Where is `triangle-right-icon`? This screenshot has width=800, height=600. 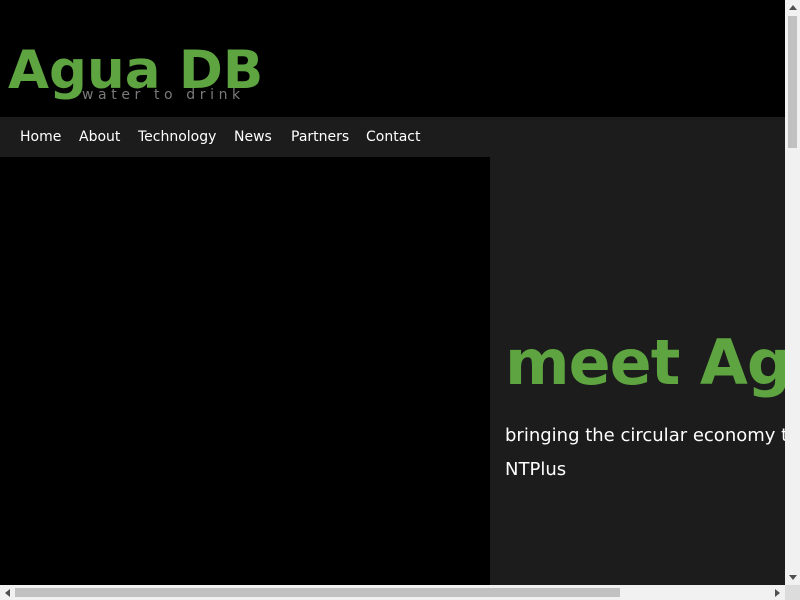 triangle-right-icon is located at coordinates (777, 592).